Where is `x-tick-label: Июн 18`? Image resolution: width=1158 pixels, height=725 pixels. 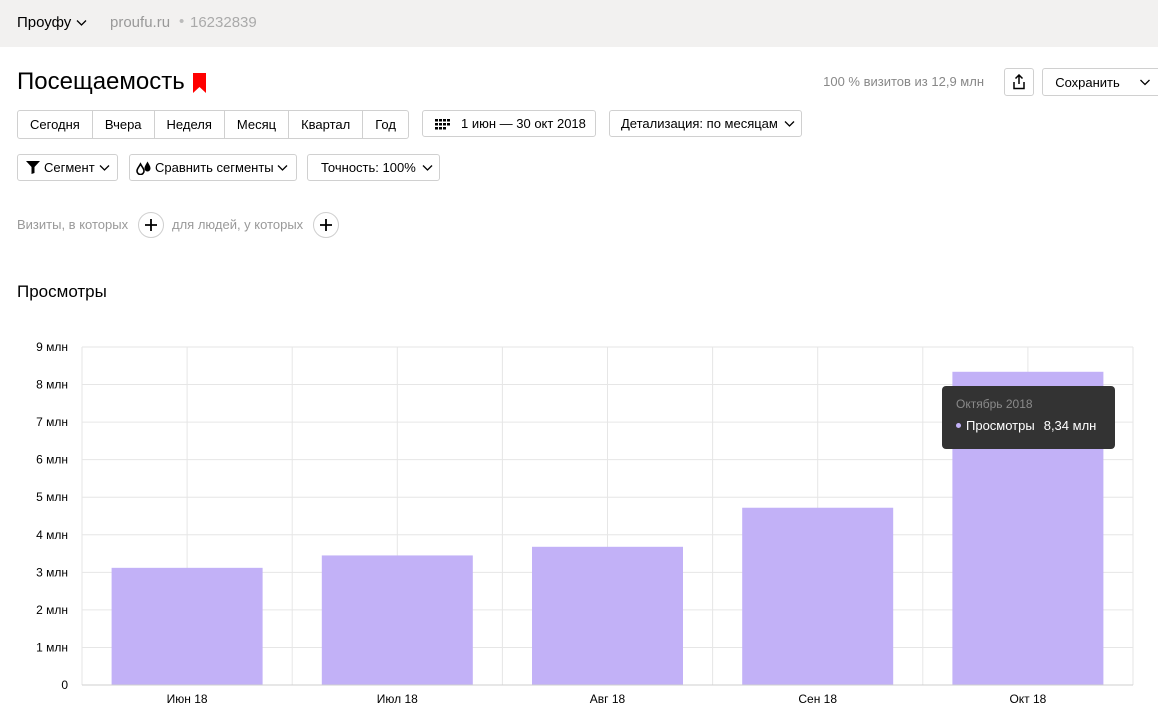
x-tick-label: Июн 18 is located at coordinates (187, 699).